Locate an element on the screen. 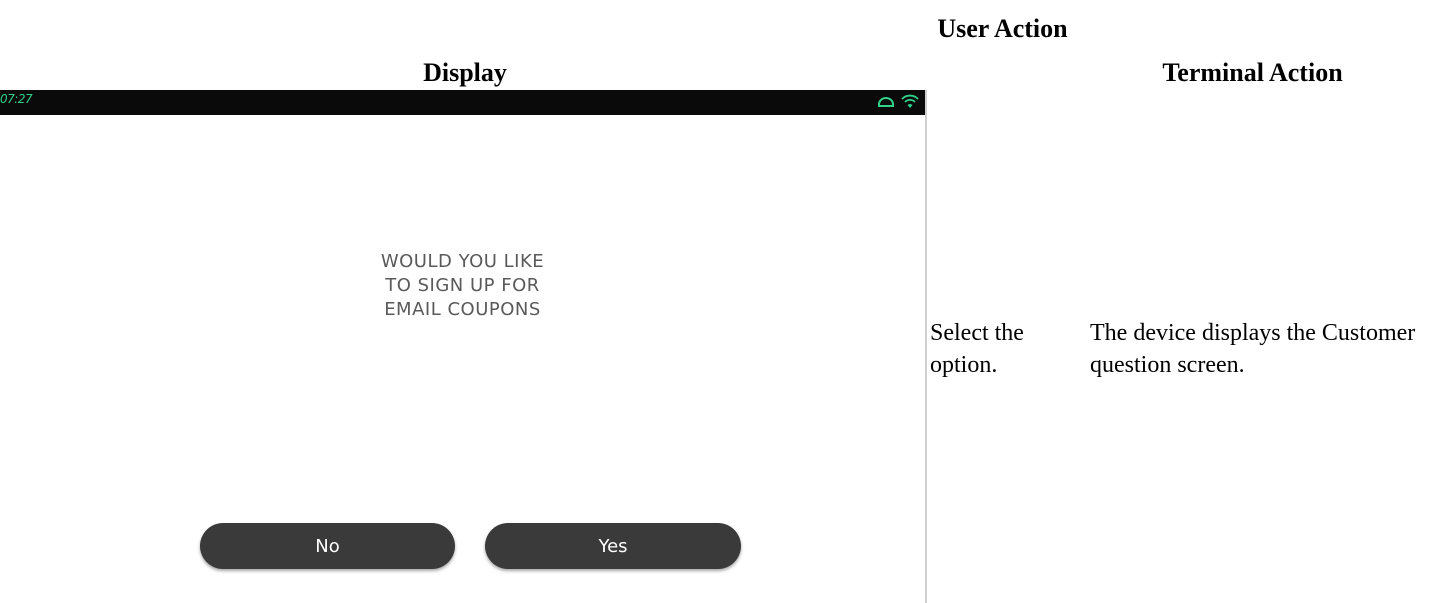  question-line: WOULD YOU LIKE is located at coordinates (462, 261).